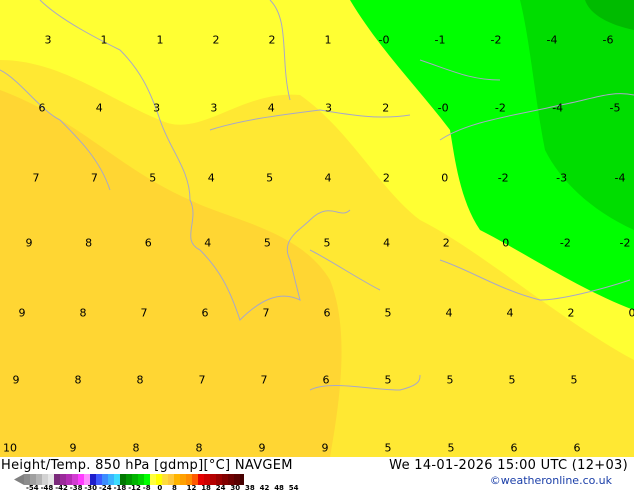 This screenshot has height=492, width=634. What do you see at coordinates (235, 488) in the screenshot?
I see `scale-tick-label: 30` at bounding box center [235, 488].